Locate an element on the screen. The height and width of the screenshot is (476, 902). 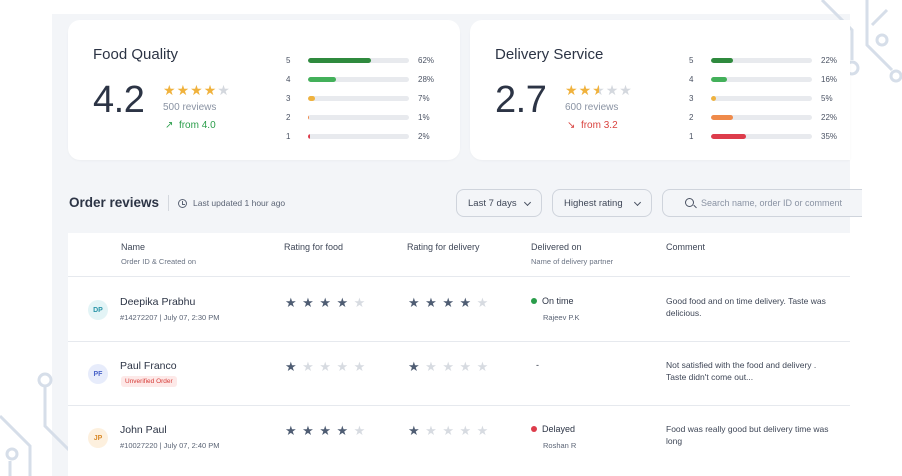
distribution-percent: 62% is located at coordinates (426, 60).